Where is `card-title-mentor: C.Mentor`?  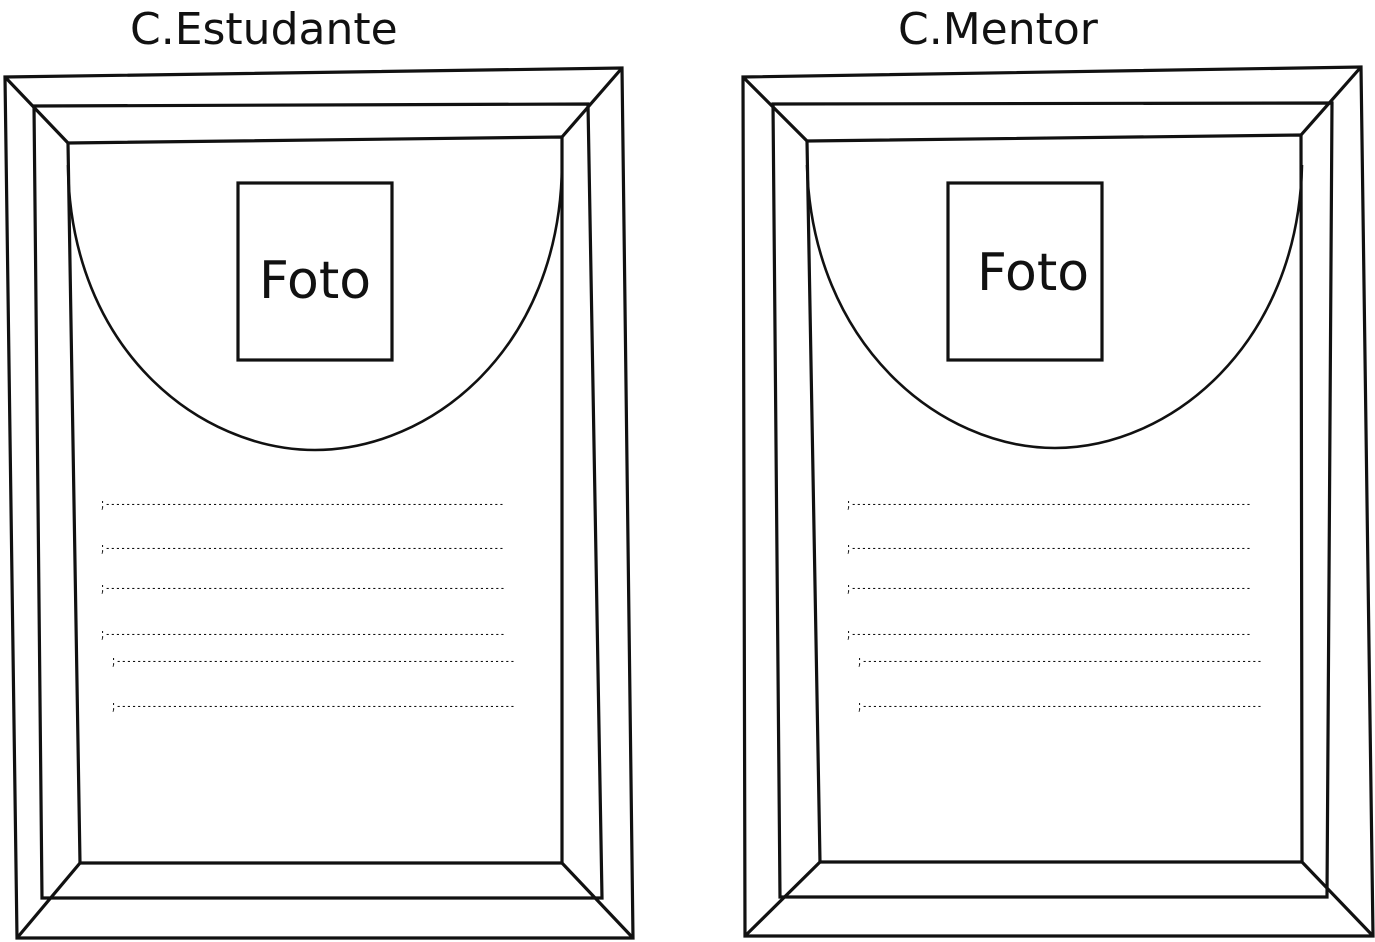 card-title-mentor: C.Mentor is located at coordinates (998, 29).